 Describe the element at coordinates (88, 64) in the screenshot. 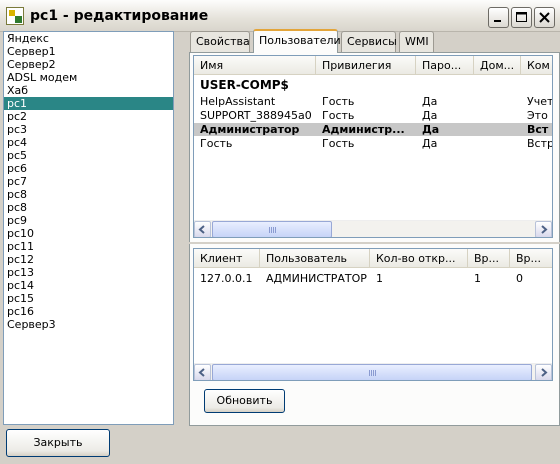

I see `list-item: Сервер2` at that location.